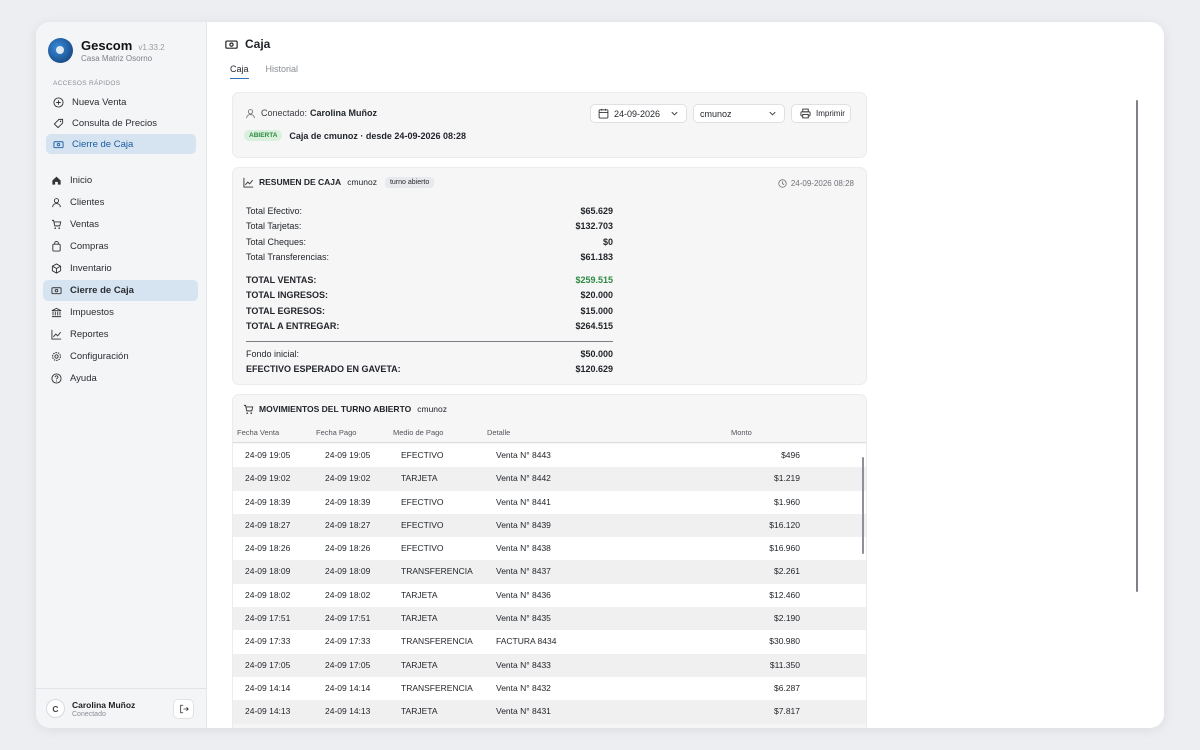 Image resolution: width=1200 pixels, height=750 pixels. Describe the element at coordinates (56, 313) in the screenshot. I see `bank-icon` at that location.